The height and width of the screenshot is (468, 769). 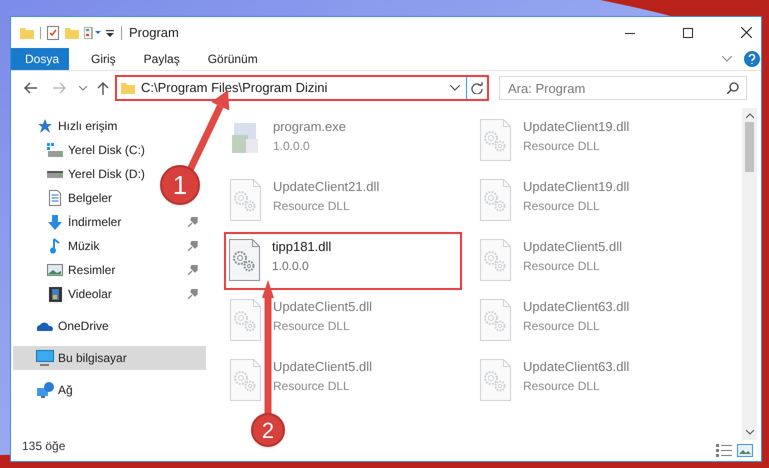 What do you see at coordinates (750, 115) in the screenshot?
I see `scroll-up-icon` at bounding box center [750, 115].